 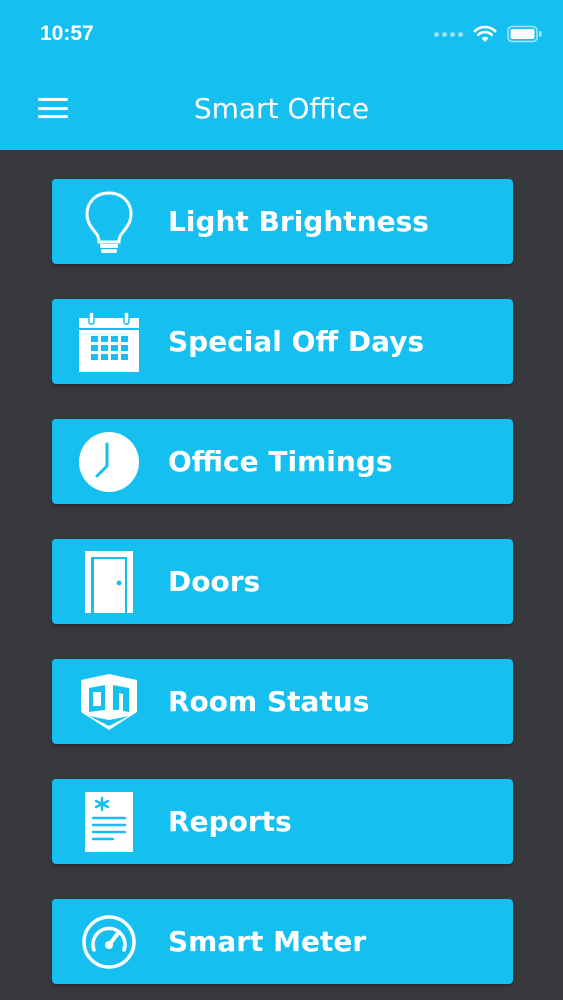 What do you see at coordinates (109, 822) in the screenshot?
I see `report-icon` at bounding box center [109, 822].